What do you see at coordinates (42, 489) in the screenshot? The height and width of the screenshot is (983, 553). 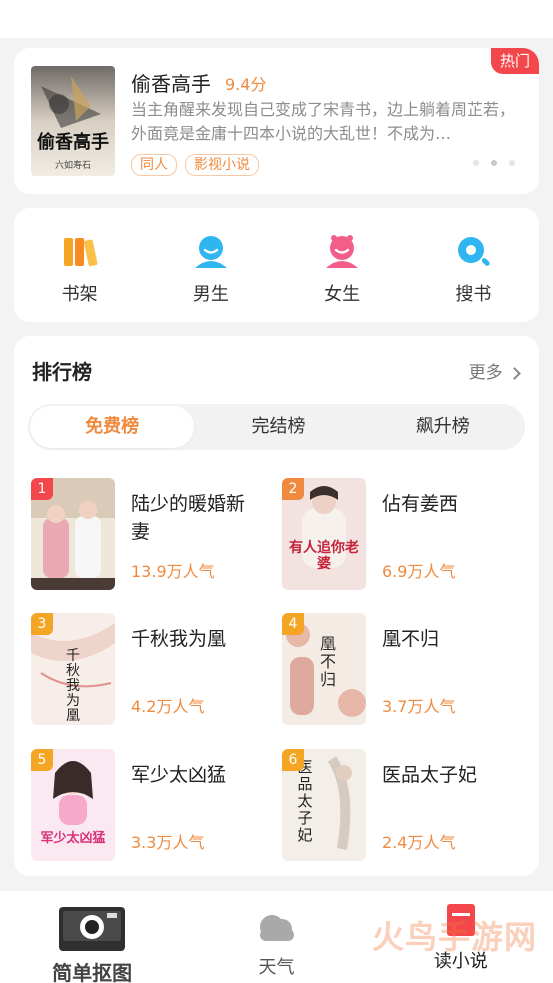 I see `rank-badge: 1` at bounding box center [42, 489].